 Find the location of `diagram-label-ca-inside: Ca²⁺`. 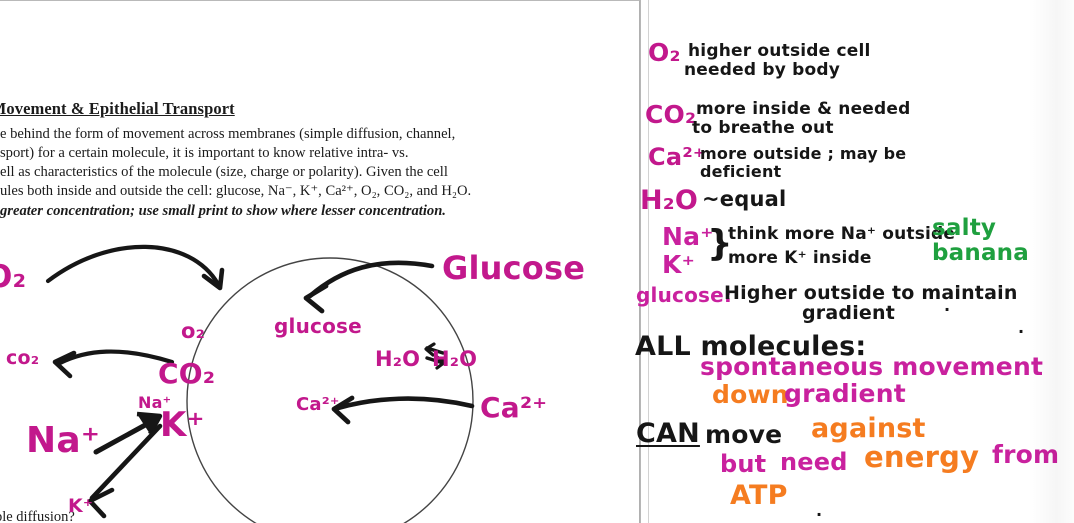

diagram-label-ca-inside: Ca²⁺ is located at coordinates (318, 404).